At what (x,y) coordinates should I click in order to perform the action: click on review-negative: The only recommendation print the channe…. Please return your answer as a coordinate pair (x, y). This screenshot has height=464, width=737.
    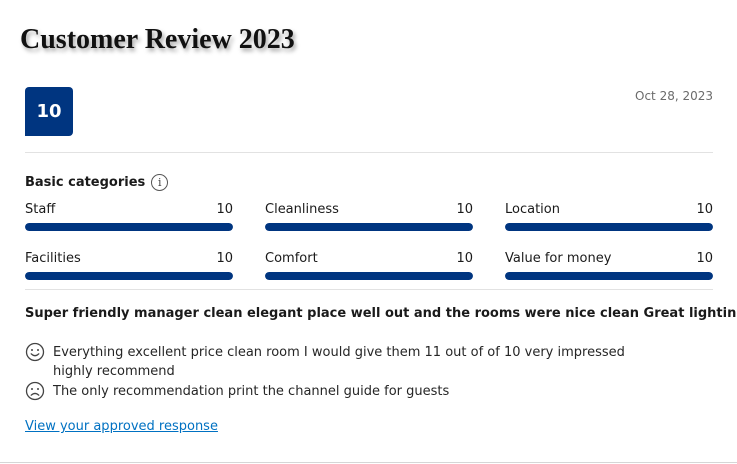
    Looking at the image, I should click on (345, 391).